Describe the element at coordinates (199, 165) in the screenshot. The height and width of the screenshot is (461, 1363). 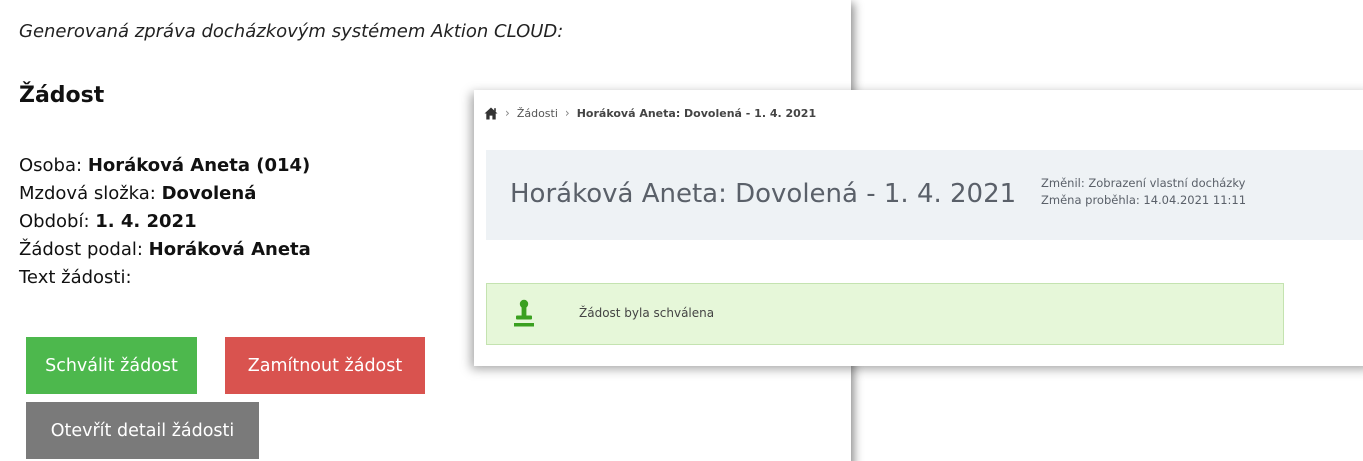
I see `detail-value: Horáková Aneta (014)` at that location.